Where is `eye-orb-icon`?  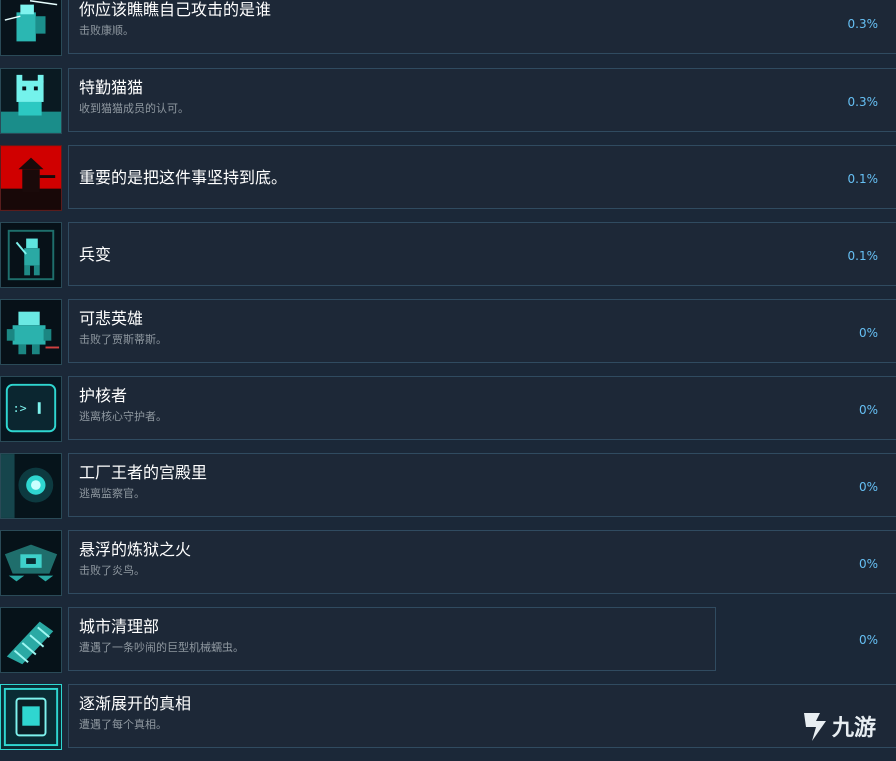 eye-orb-icon is located at coordinates (31, 486).